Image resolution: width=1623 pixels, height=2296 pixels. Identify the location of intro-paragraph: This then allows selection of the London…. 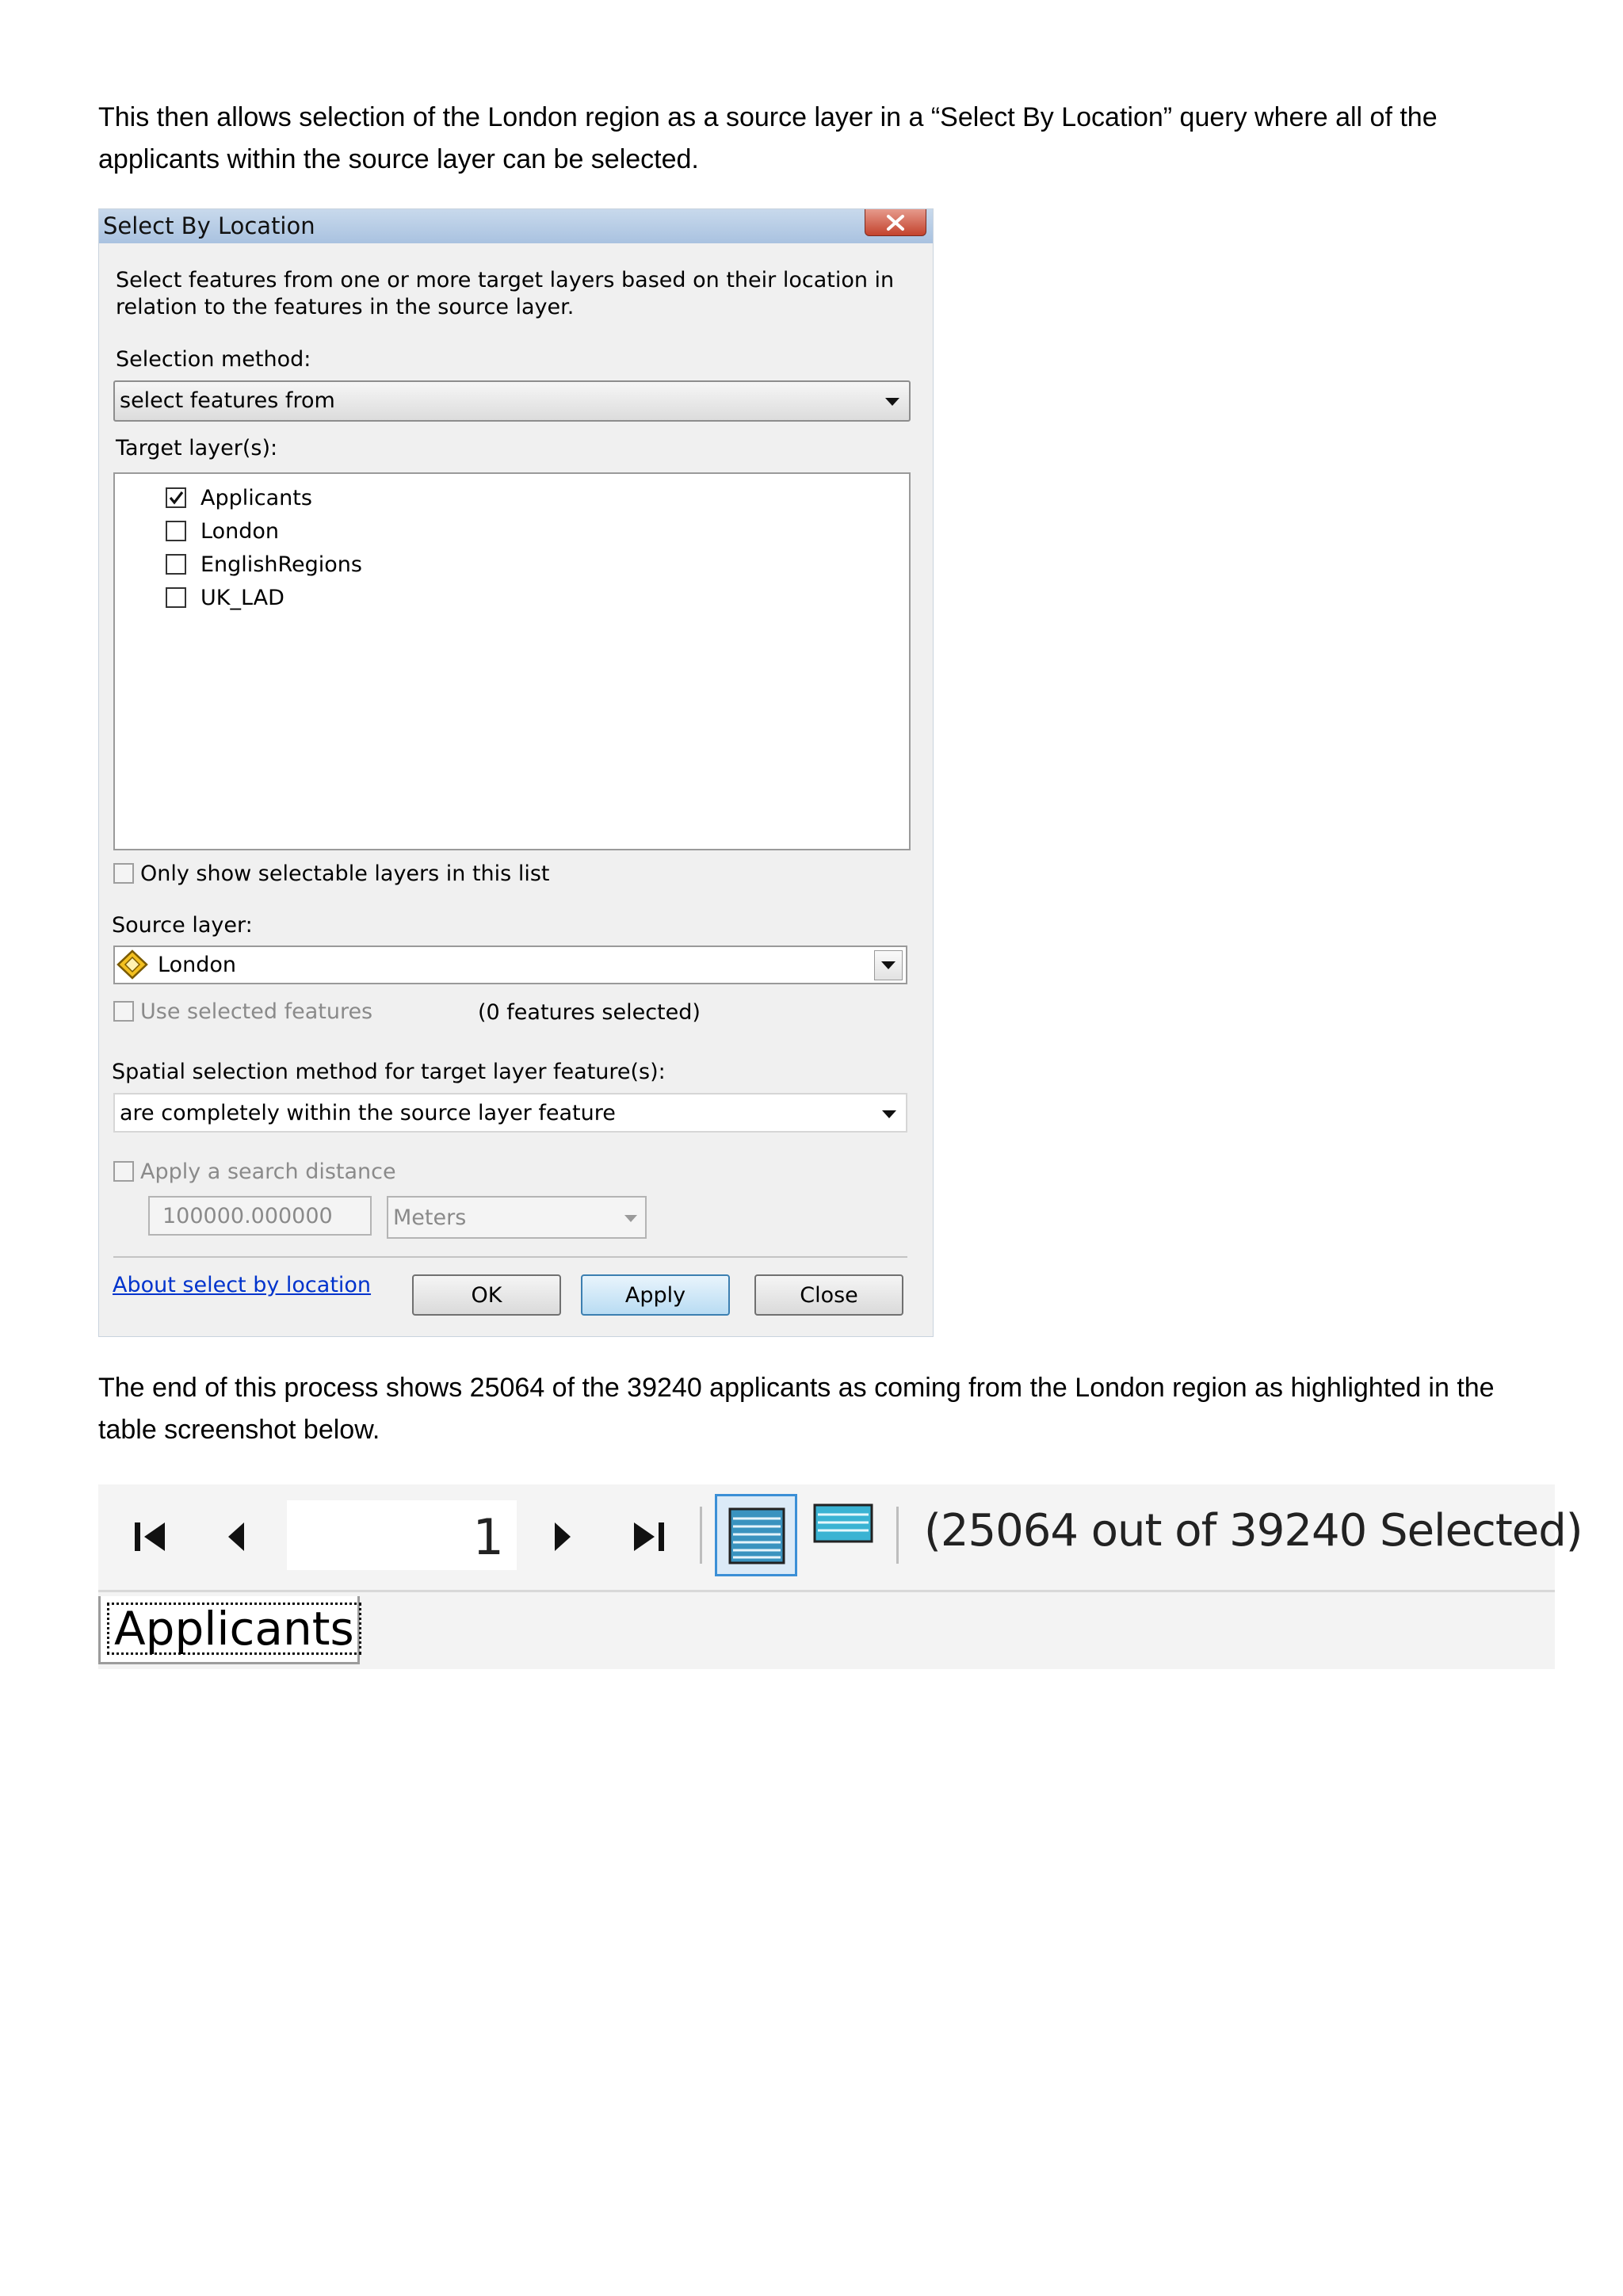
(768, 138).